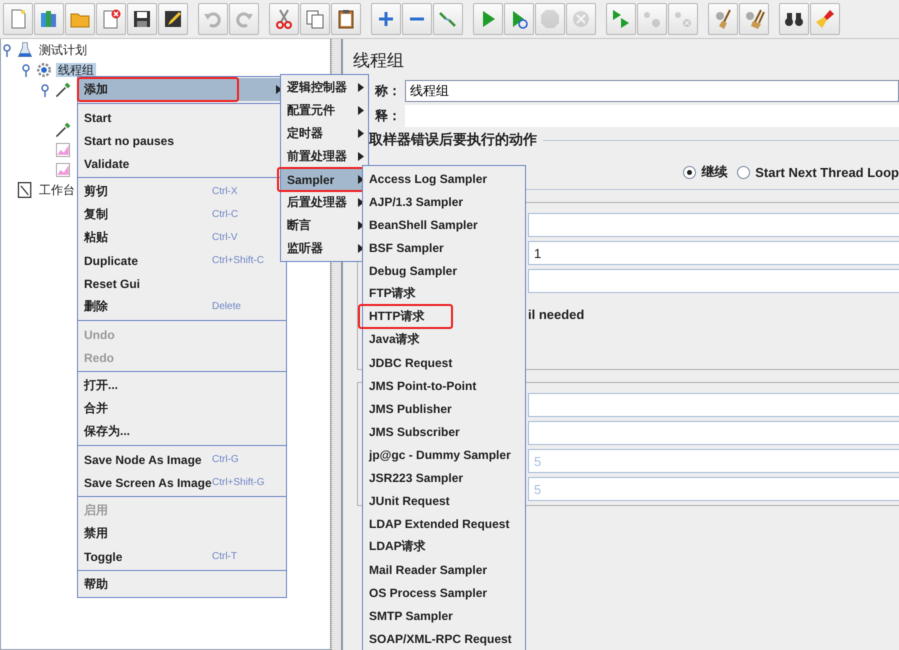 The height and width of the screenshot is (650, 899). Describe the element at coordinates (444, 385) in the screenshot. I see `menu-item: JMS Point-to-Point` at that location.